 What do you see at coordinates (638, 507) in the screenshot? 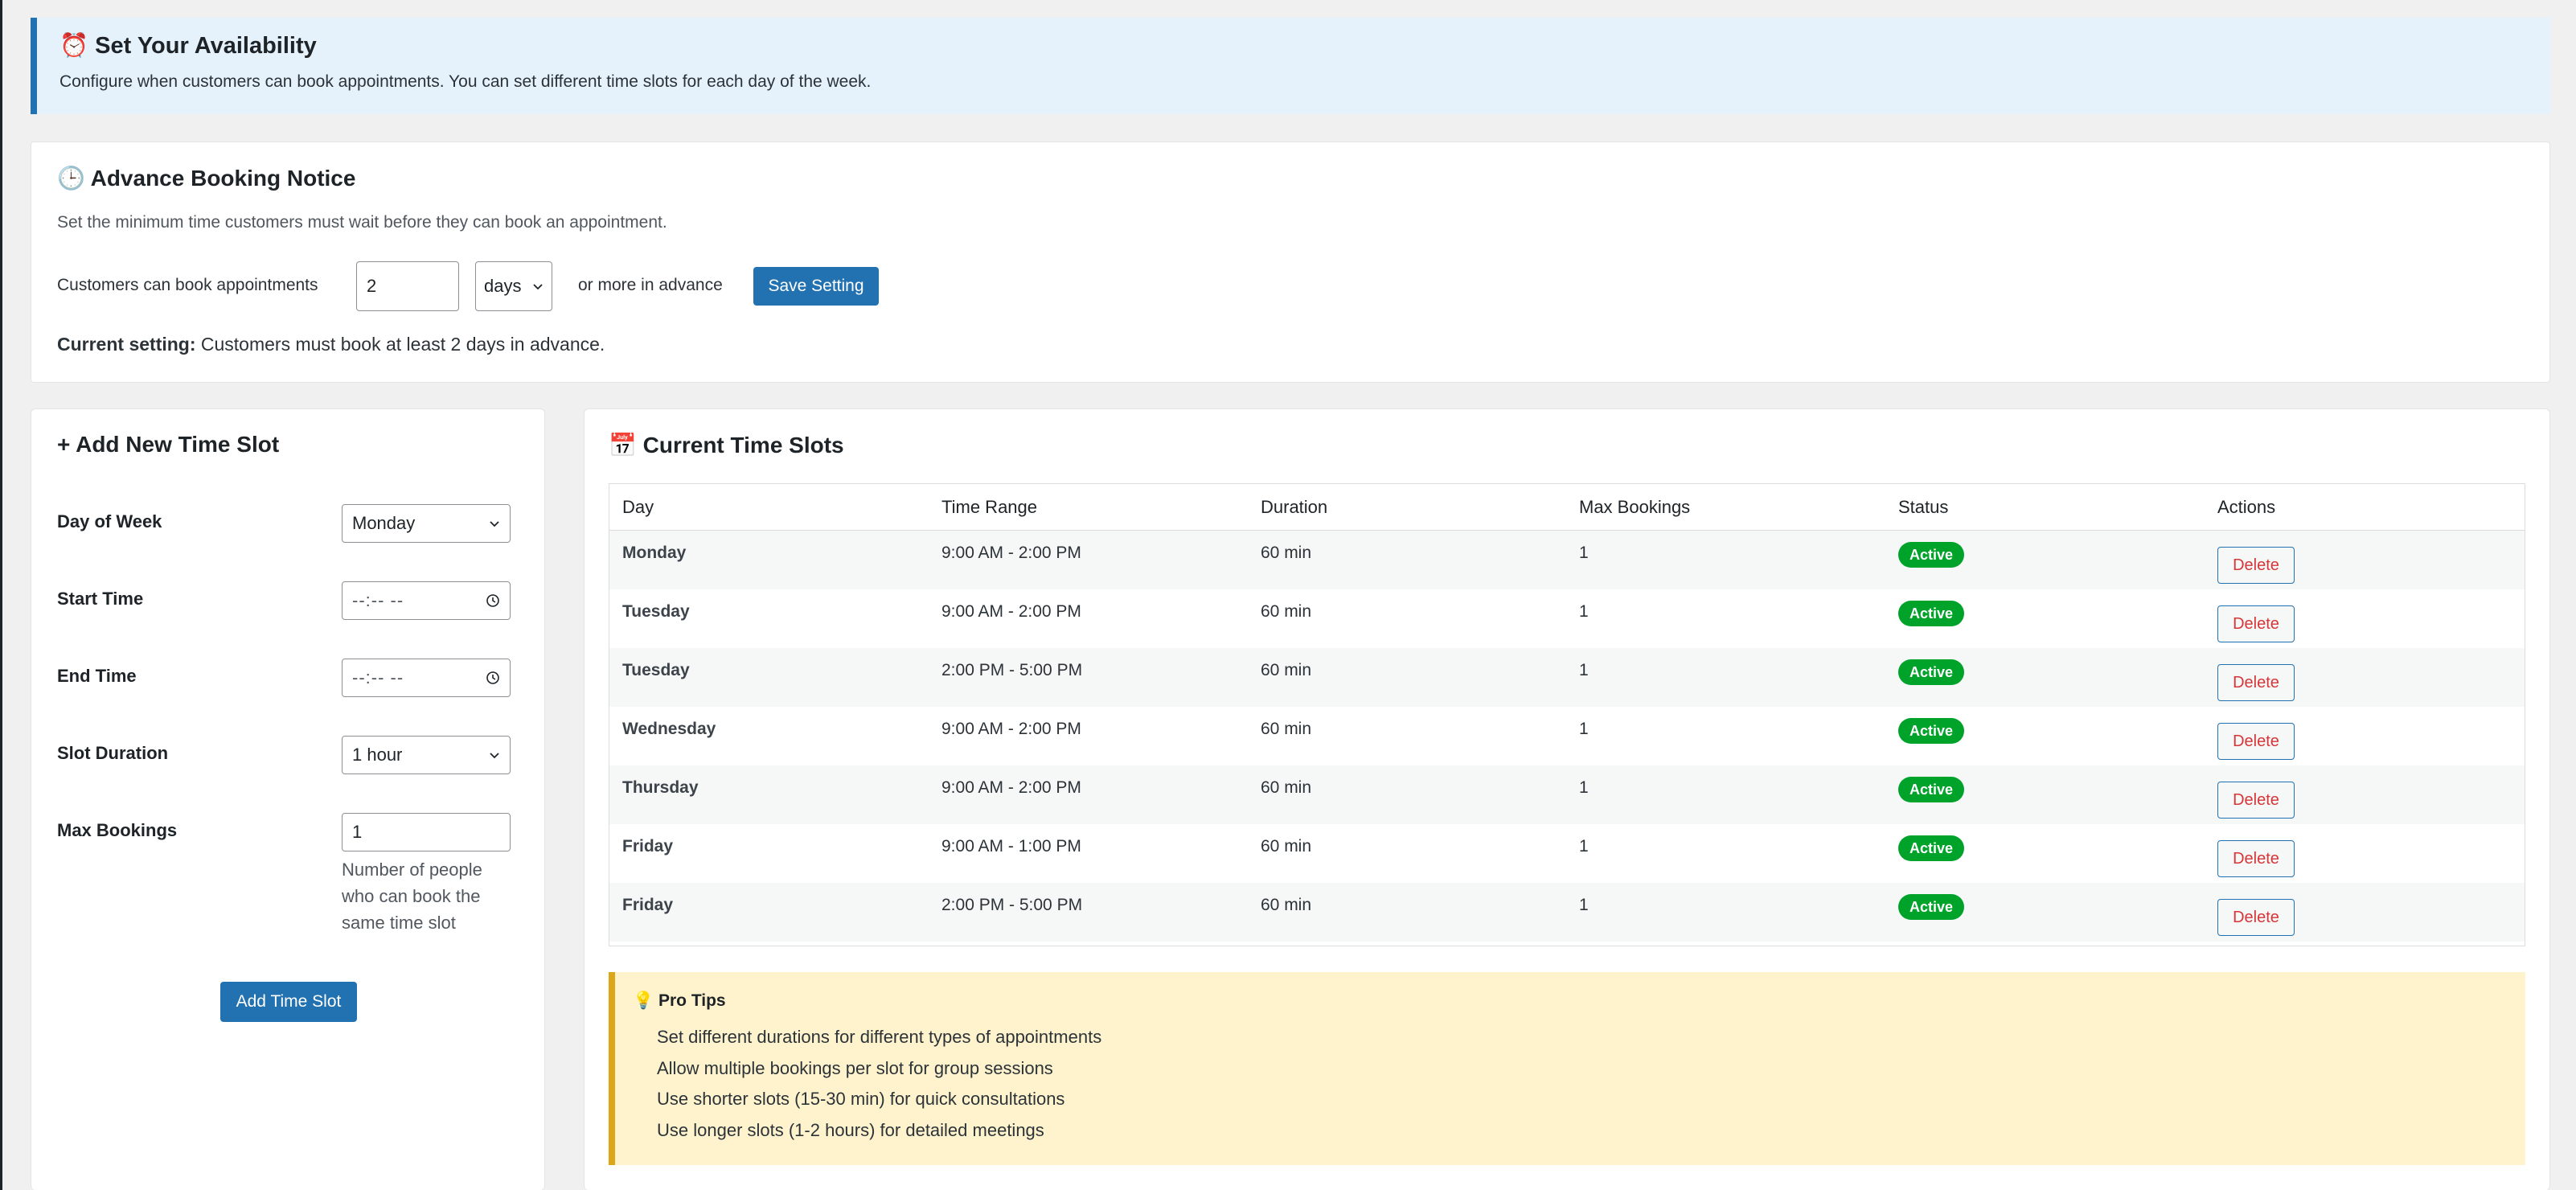
I see `header-day: Day` at bounding box center [638, 507].